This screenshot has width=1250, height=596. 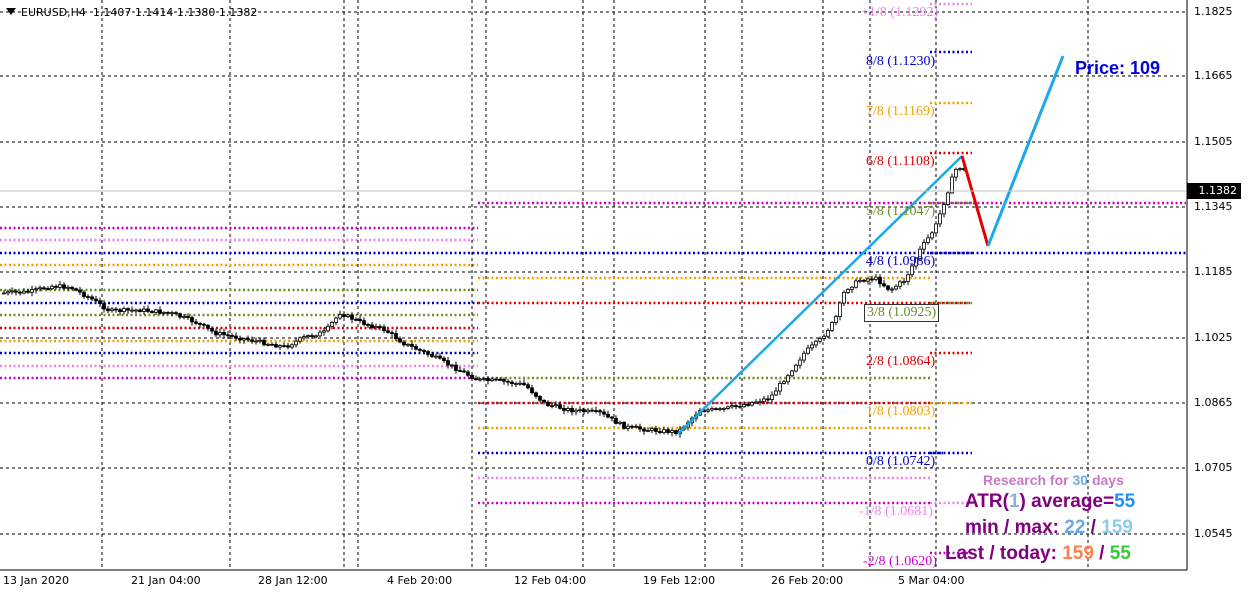 I want to click on price-tick: 1.1185, so click(x=1213, y=271).